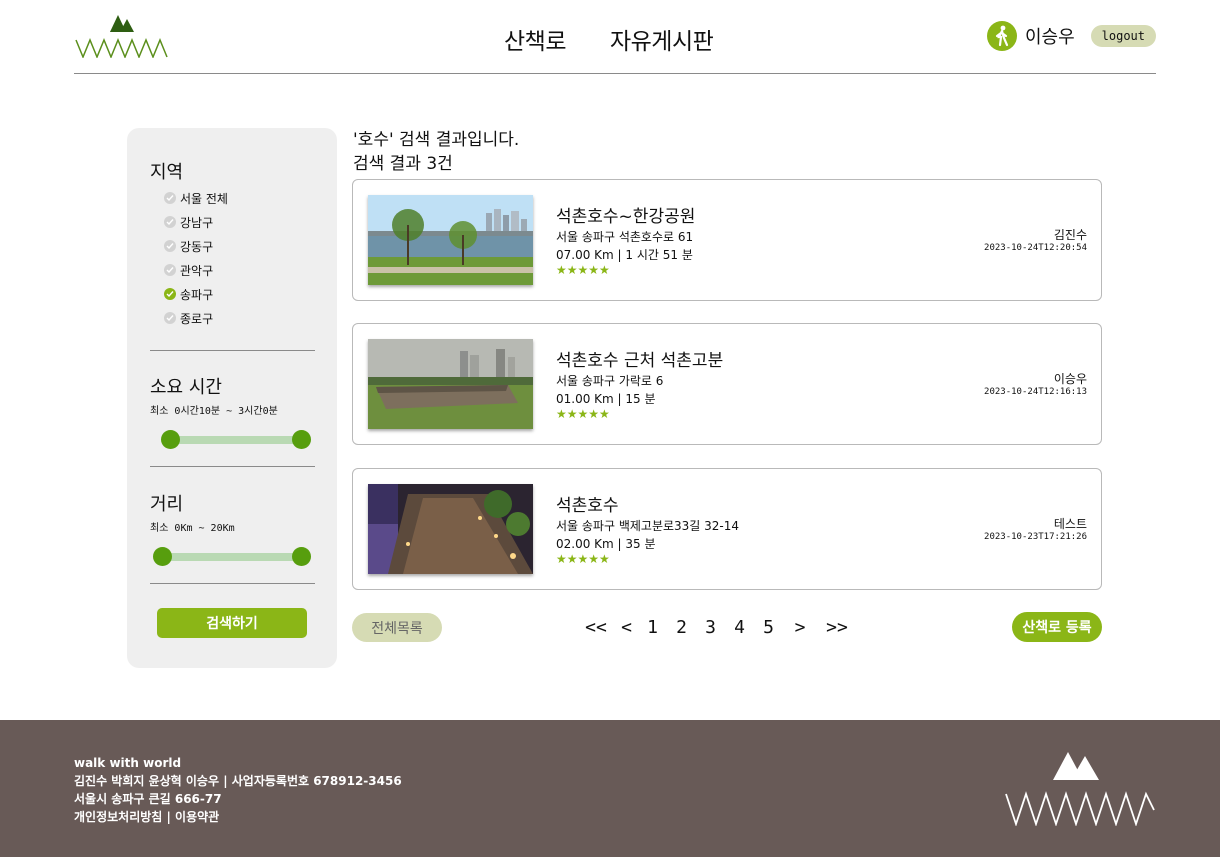 Image resolution: width=1220 pixels, height=857 pixels. I want to click on page-4: 4, so click(739, 627).